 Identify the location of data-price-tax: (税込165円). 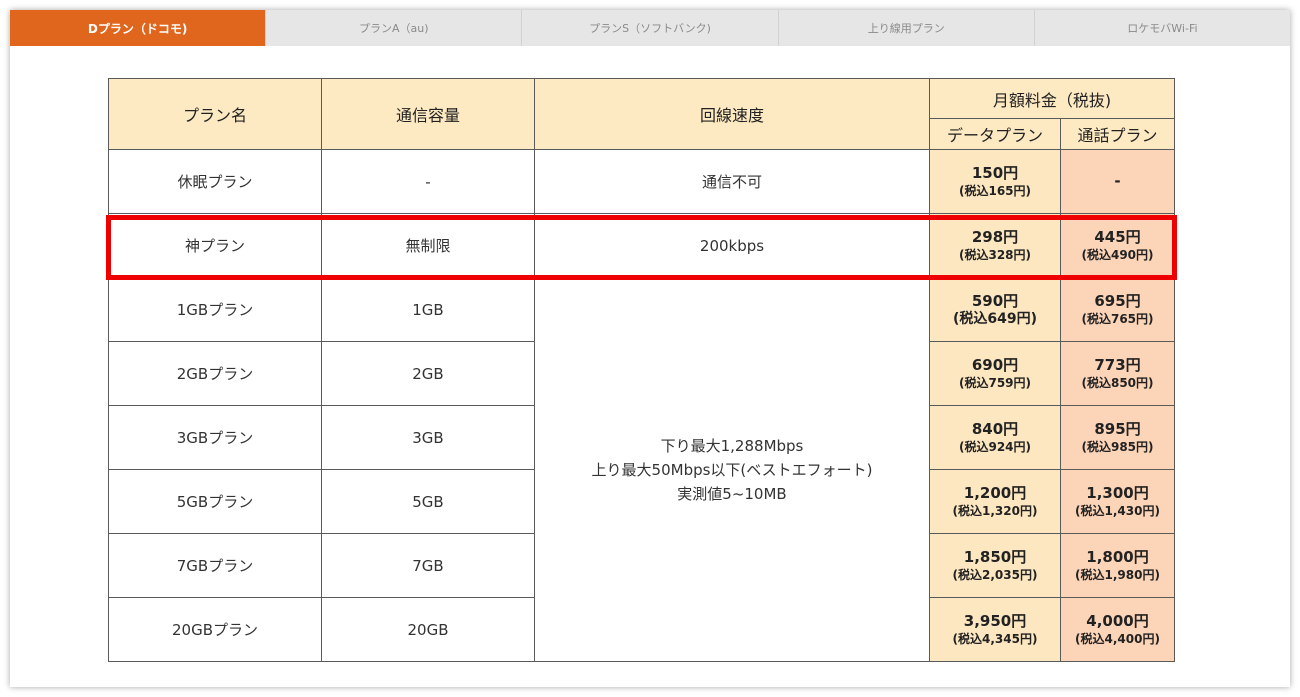
(995, 190).